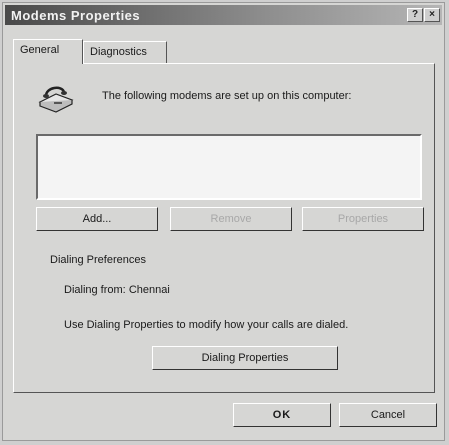  What do you see at coordinates (415, 15) in the screenshot?
I see `help-button: ?` at bounding box center [415, 15].